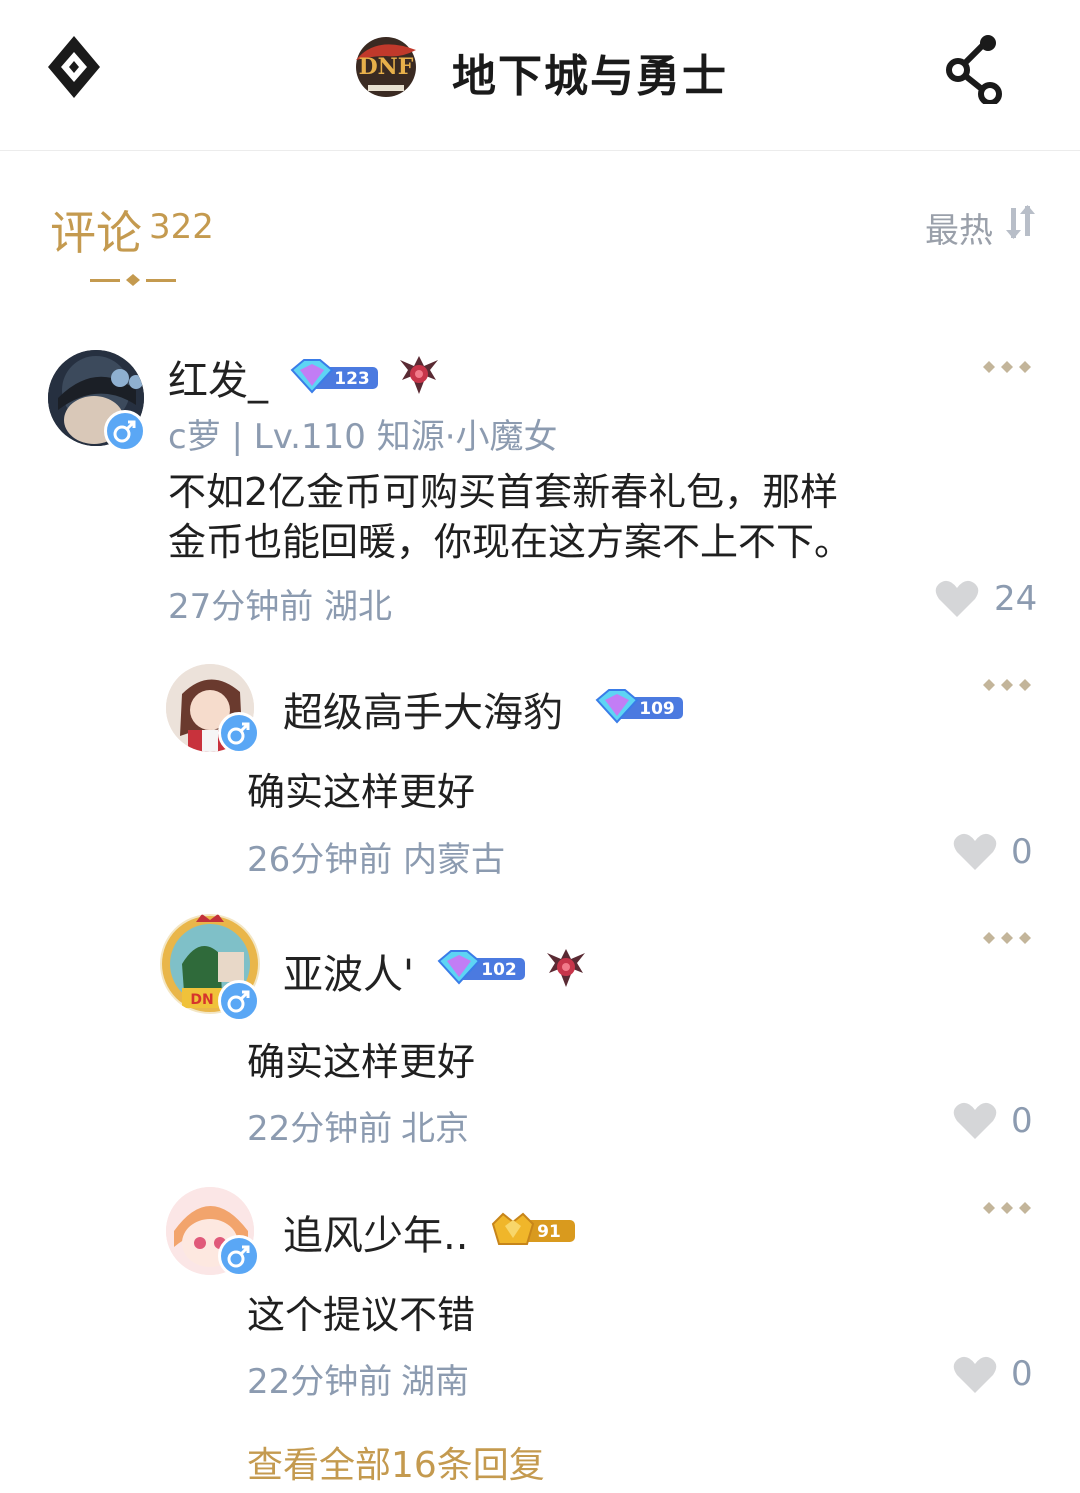  Describe the element at coordinates (96, 233) in the screenshot. I see `comments-label: 评论` at that location.